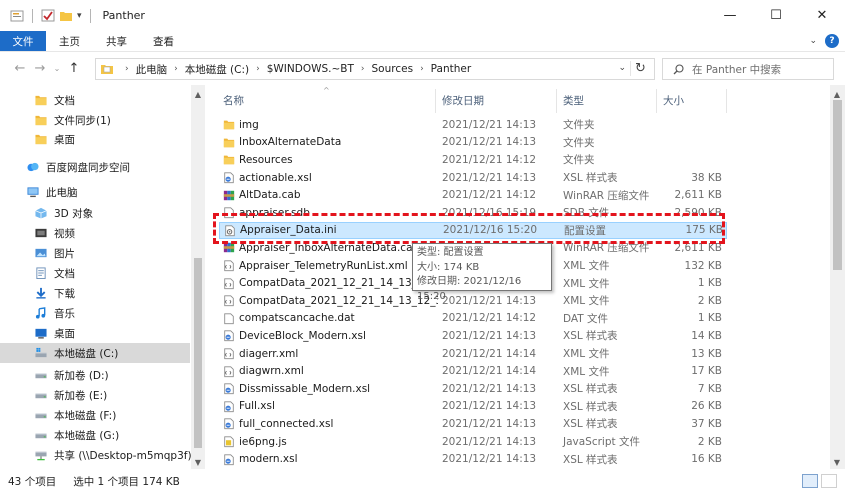  Describe the element at coordinates (463, 100) in the screenshot. I see `column-header-date: 修改日期` at that location.